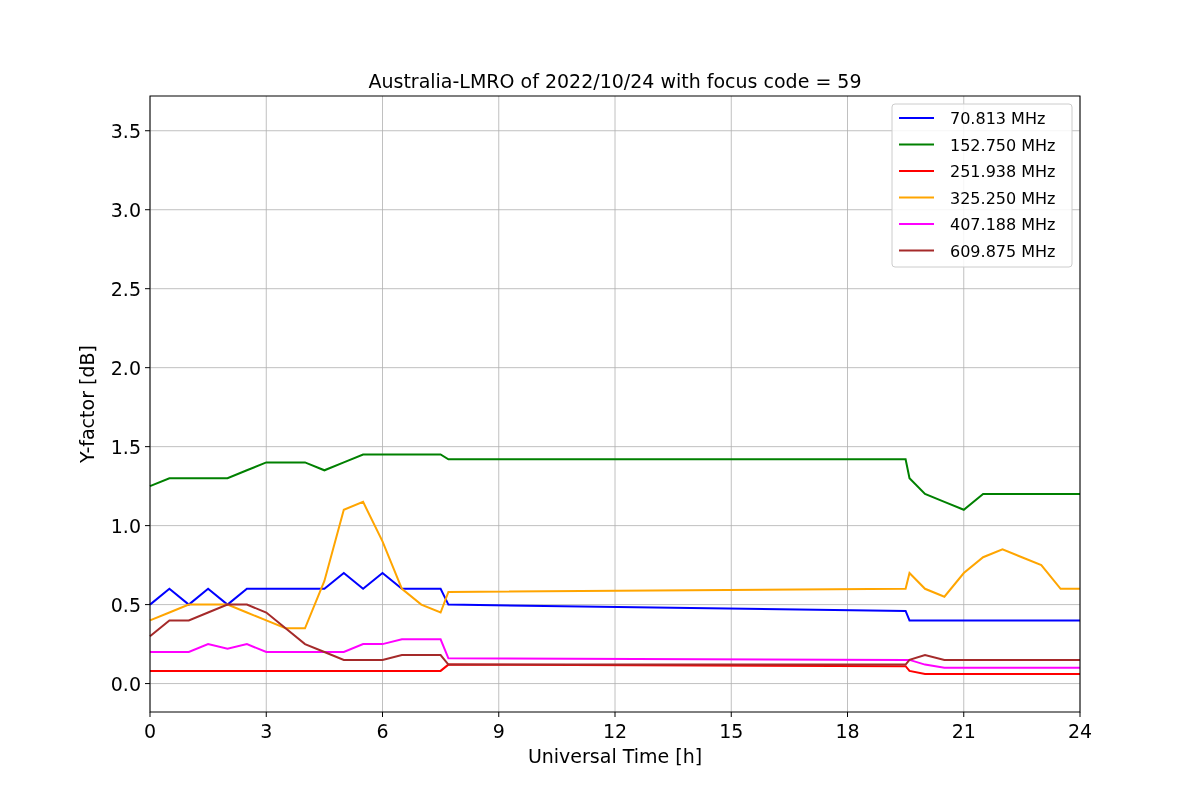  I want to click on y-tick-label: 0.0, so click(125, 683).